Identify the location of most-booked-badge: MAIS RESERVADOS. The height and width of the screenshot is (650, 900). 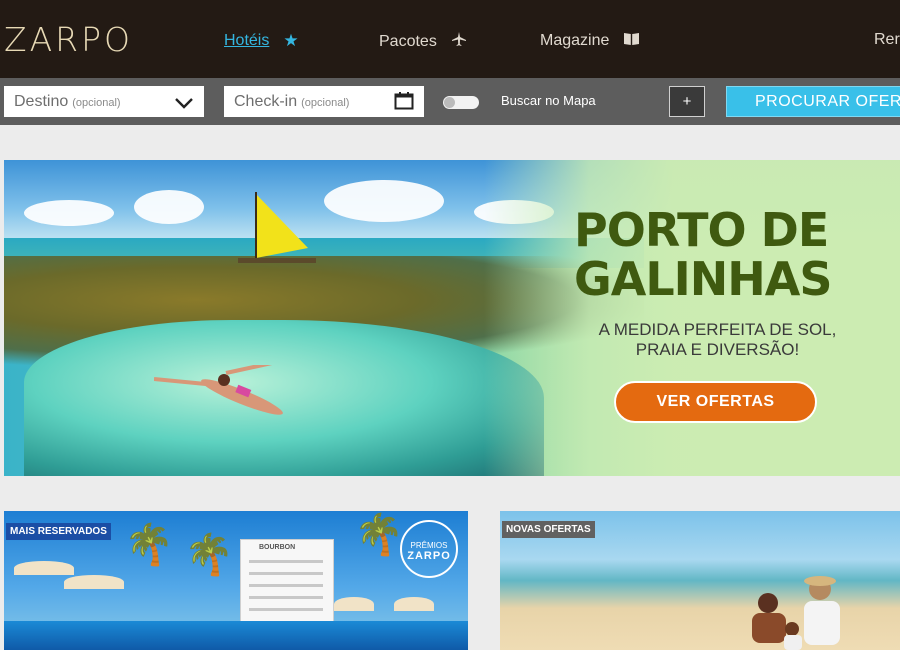
(58, 531).